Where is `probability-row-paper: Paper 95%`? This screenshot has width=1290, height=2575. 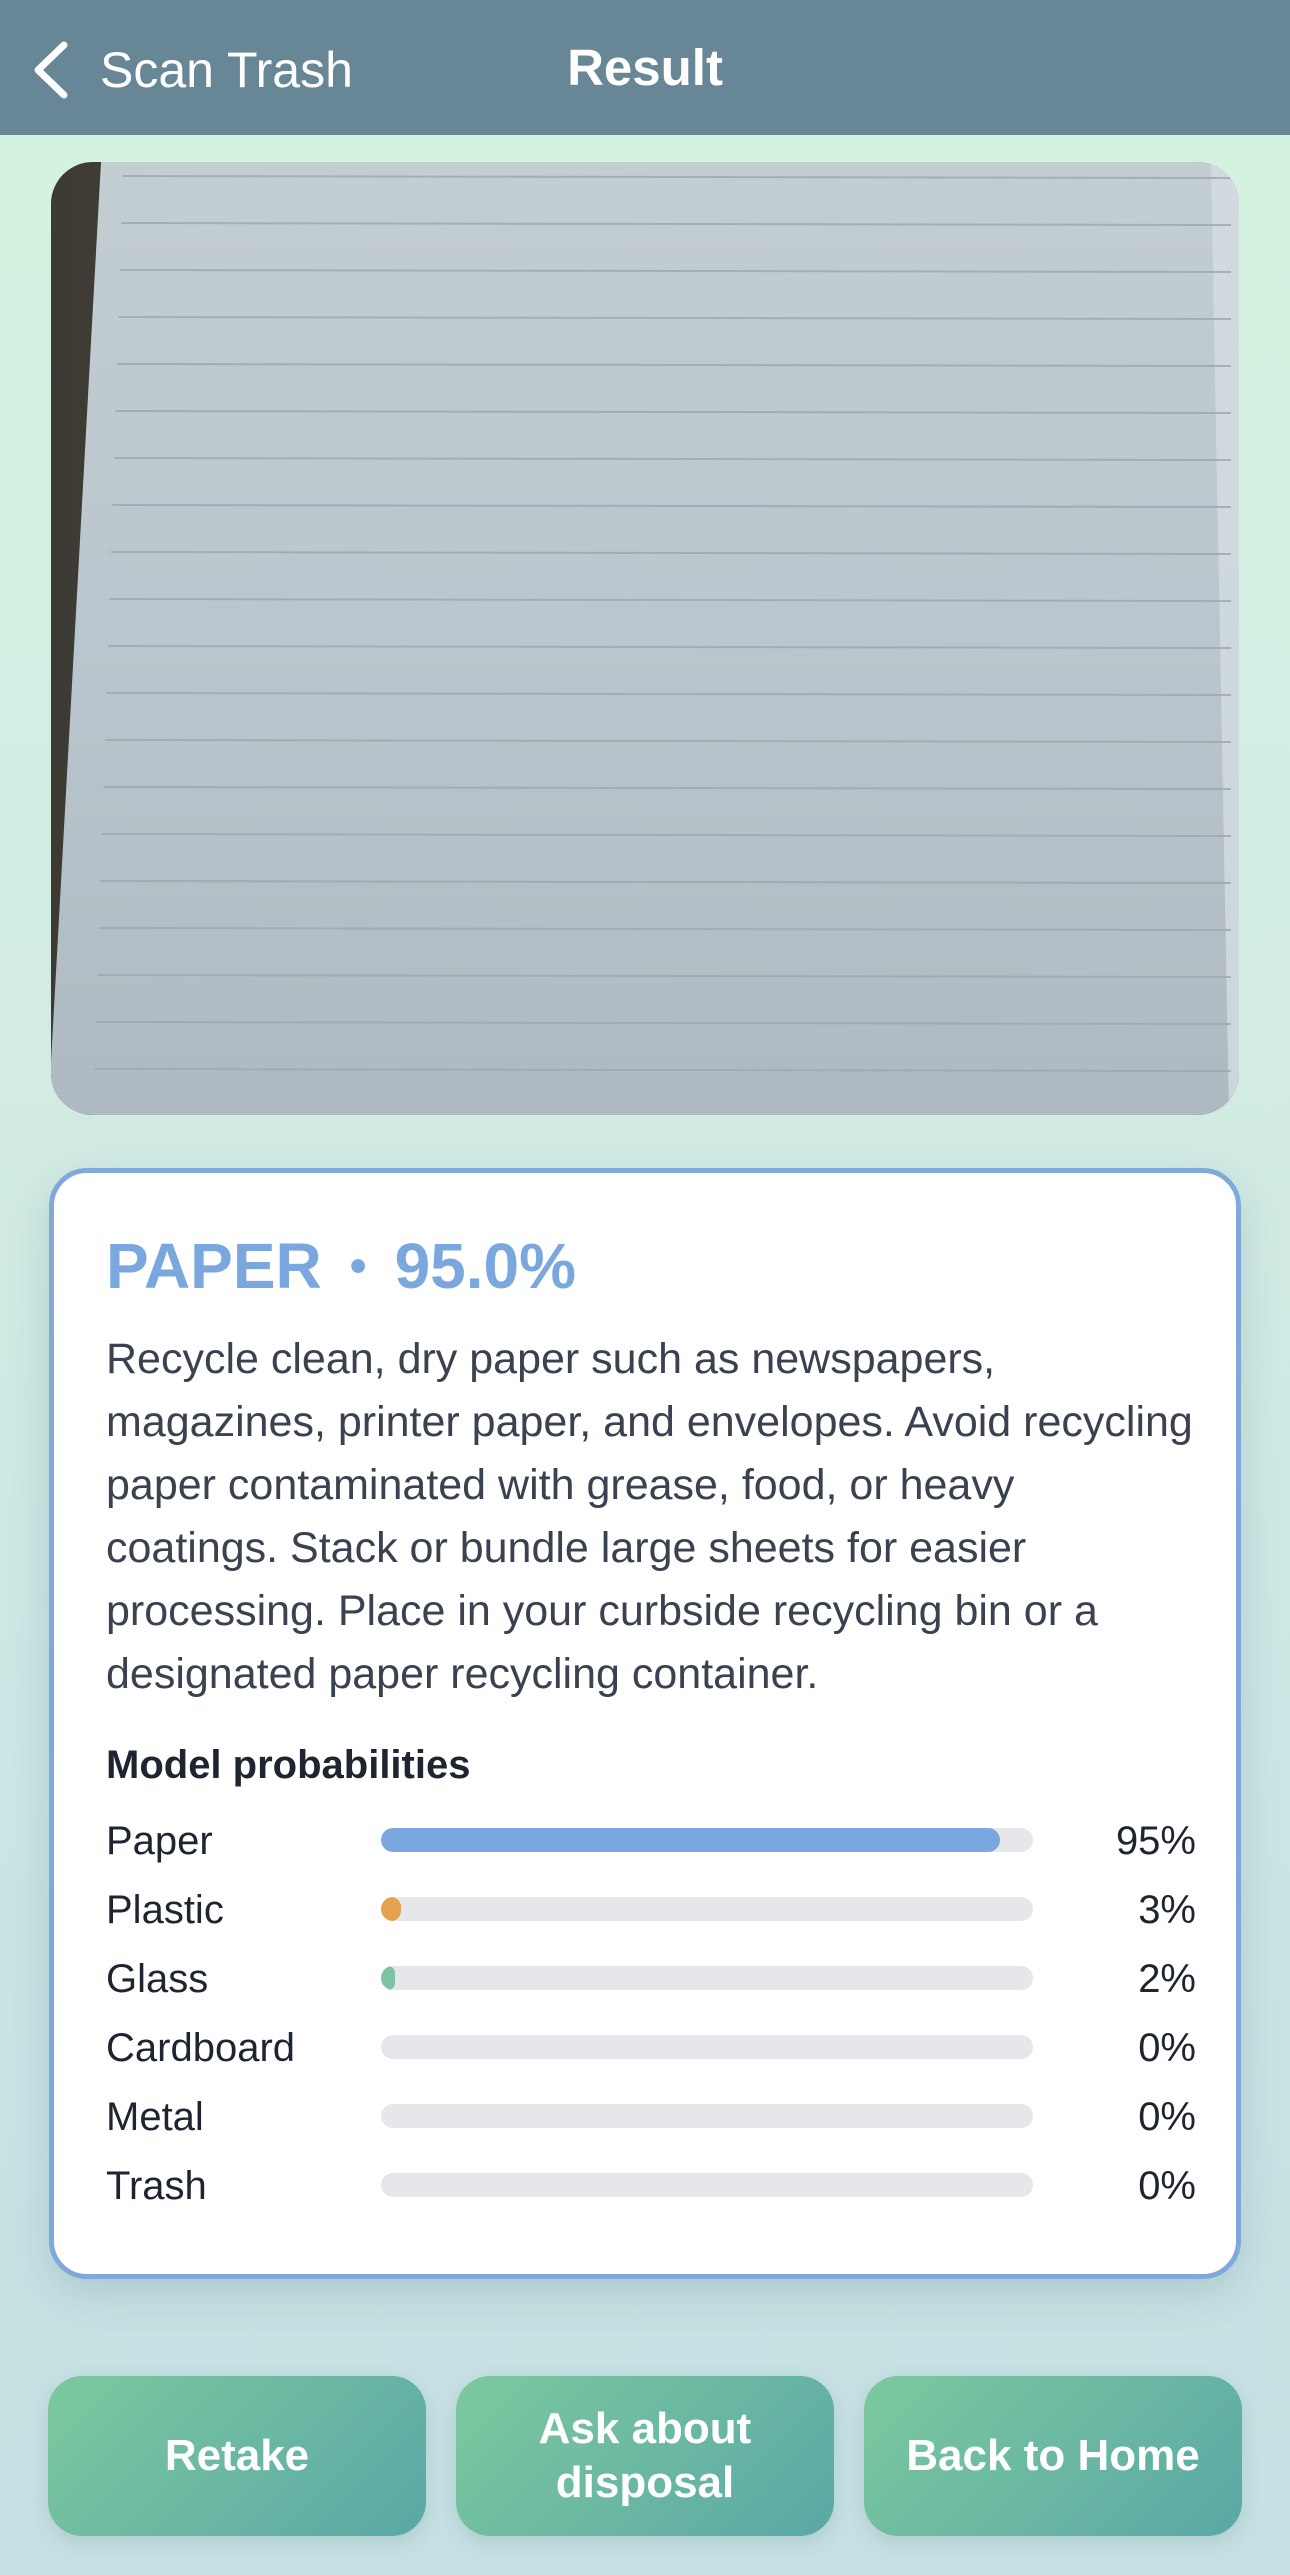
probability-row-paper: Paper 95% is located at coordinates (651, 1843).